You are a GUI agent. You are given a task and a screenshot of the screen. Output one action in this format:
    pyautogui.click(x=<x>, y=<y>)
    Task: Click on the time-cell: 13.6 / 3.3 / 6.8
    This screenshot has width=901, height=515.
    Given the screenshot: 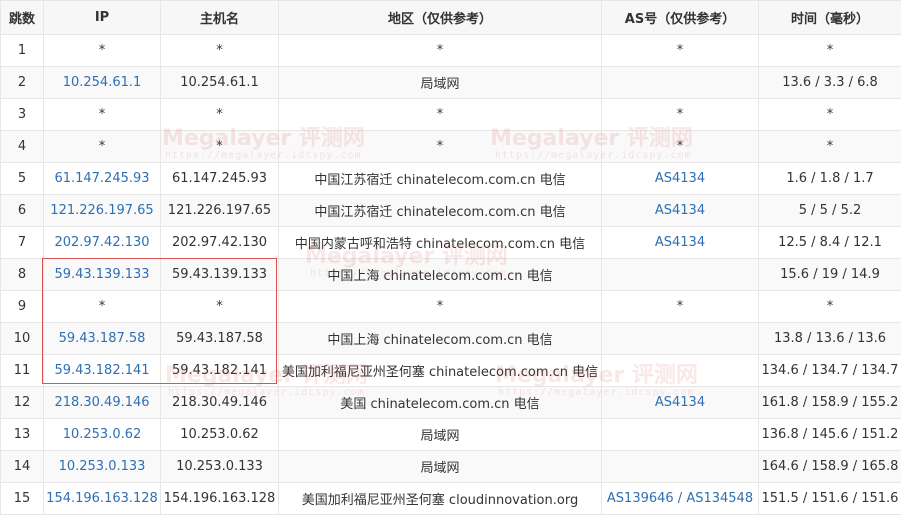 What is the action you would take?
    pyautogui.click(x=829, y=82)
    